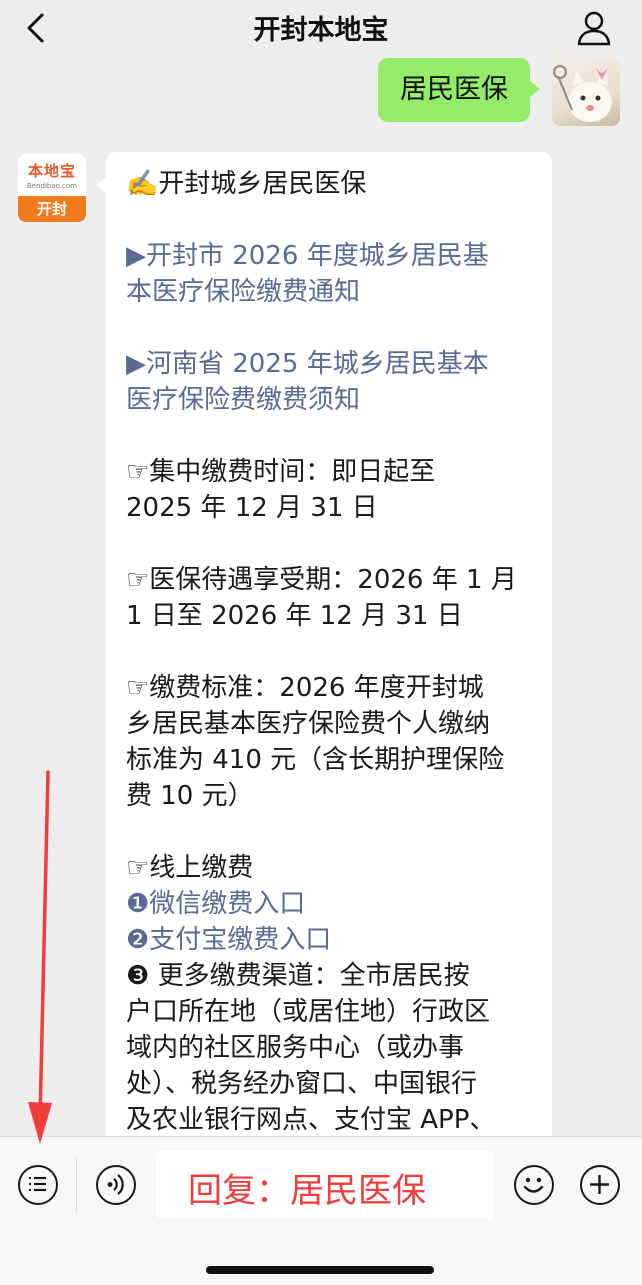 The width and height of the screenshot is (642, 1285). What do you see at coordinates (281, 472) in the screenshot?
I see `message-text-line: ☞集中缴费时间：即日起至` at bounding box center [281, 472].